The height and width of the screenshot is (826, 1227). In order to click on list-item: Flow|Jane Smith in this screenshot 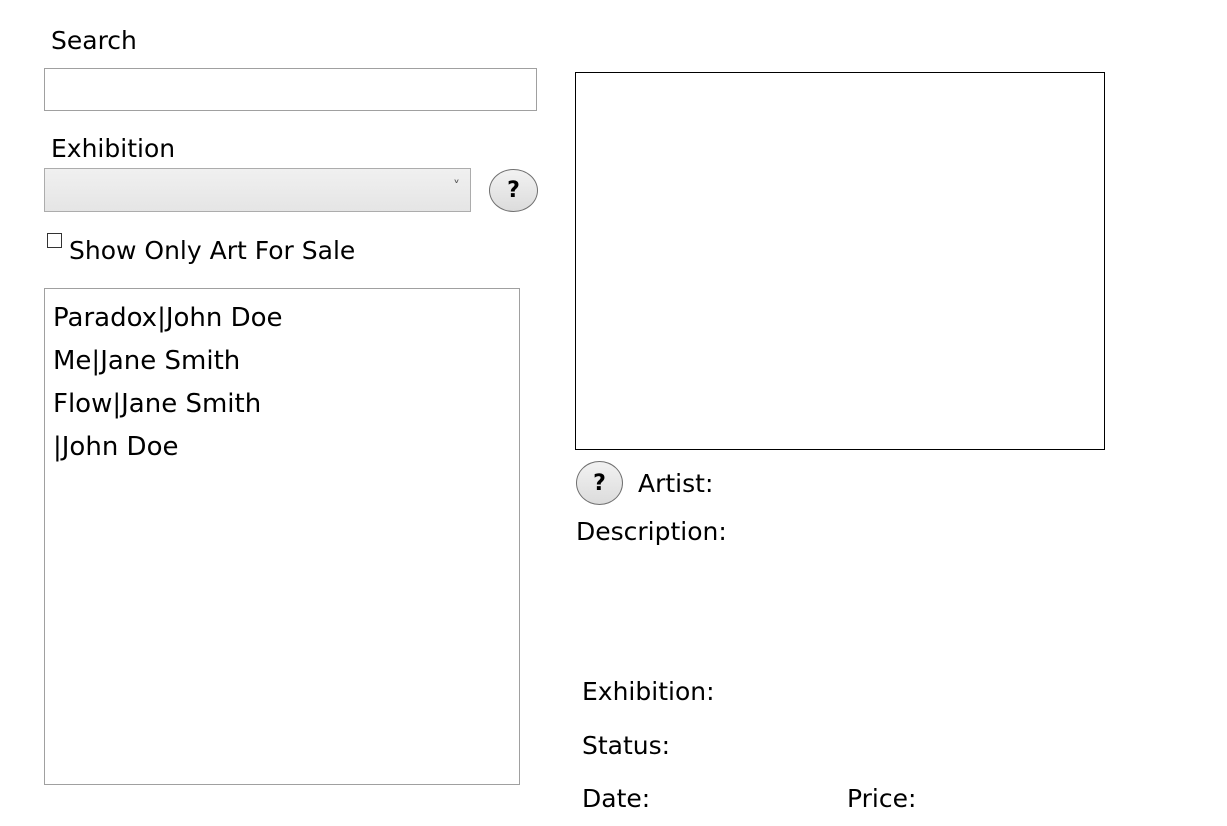, I will do `click(282, 404)`.